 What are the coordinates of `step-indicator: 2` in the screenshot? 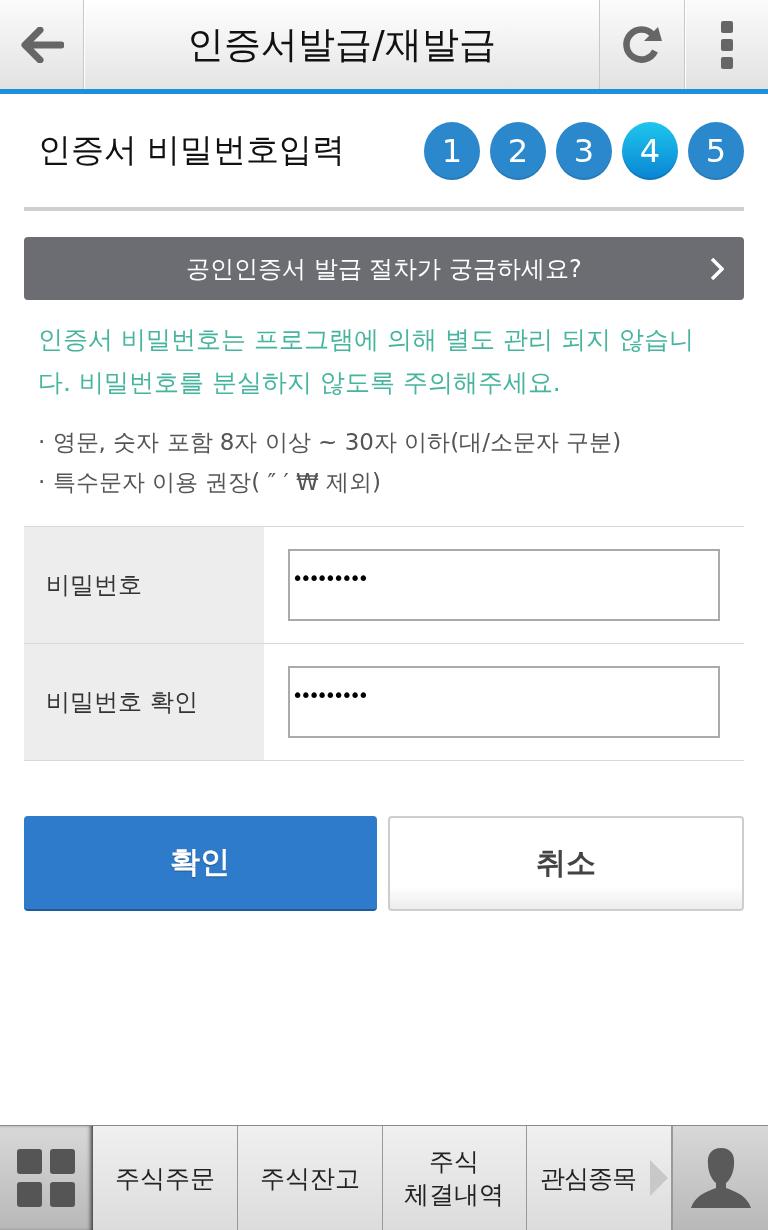 It's located at (518, 150).